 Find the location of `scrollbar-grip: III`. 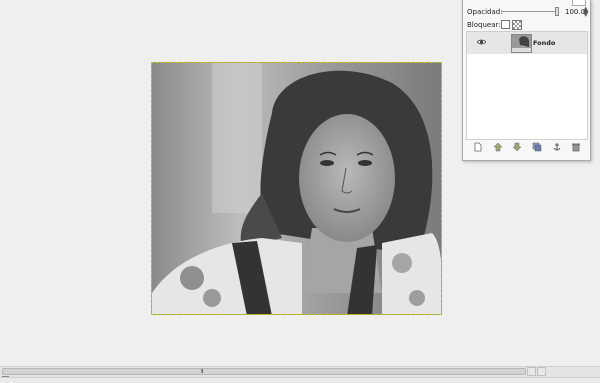

scrollbar-grip: III is located at coordinates (202, 372).